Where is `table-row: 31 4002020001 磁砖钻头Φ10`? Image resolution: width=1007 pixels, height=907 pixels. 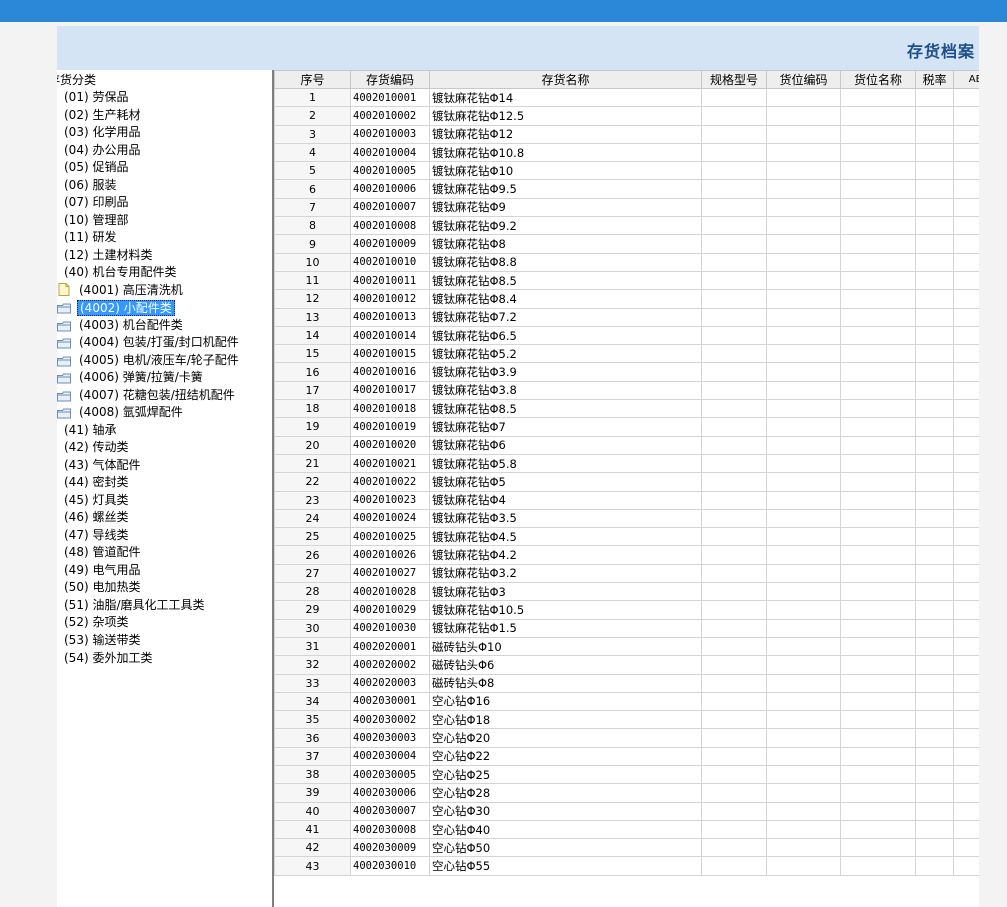
table-row: 31 4002020001 磁砖钻头Φ10 is located at coordinates (626, 646).